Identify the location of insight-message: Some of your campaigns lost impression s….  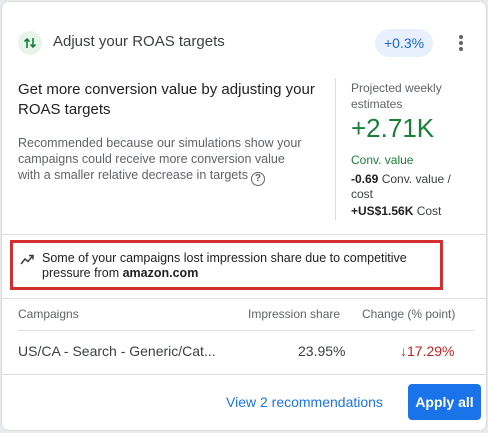
(224, 265).